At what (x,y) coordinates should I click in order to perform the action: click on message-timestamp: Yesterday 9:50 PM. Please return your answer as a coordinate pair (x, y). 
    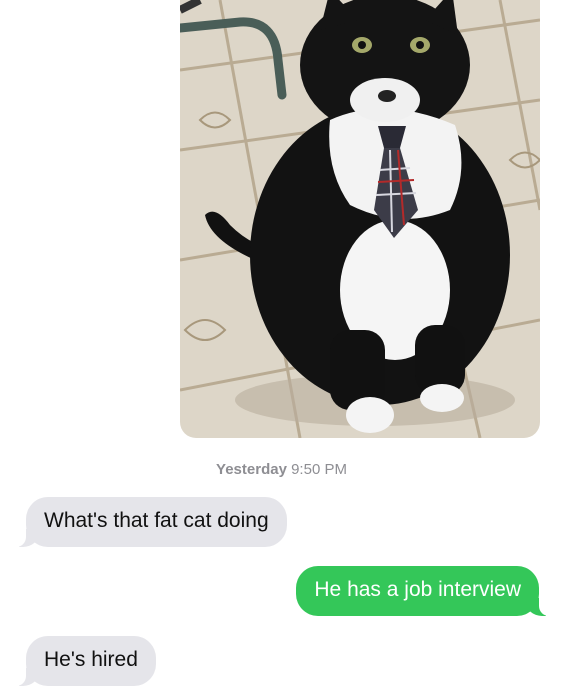
    Looking at the image, I should click on (281, 469).